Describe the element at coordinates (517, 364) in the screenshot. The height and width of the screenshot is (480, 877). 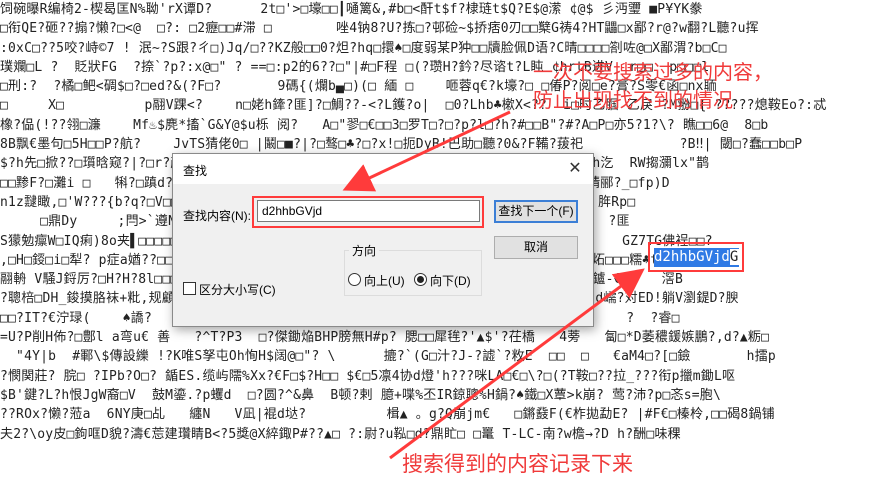
I see `arrow-to-match` at that location.